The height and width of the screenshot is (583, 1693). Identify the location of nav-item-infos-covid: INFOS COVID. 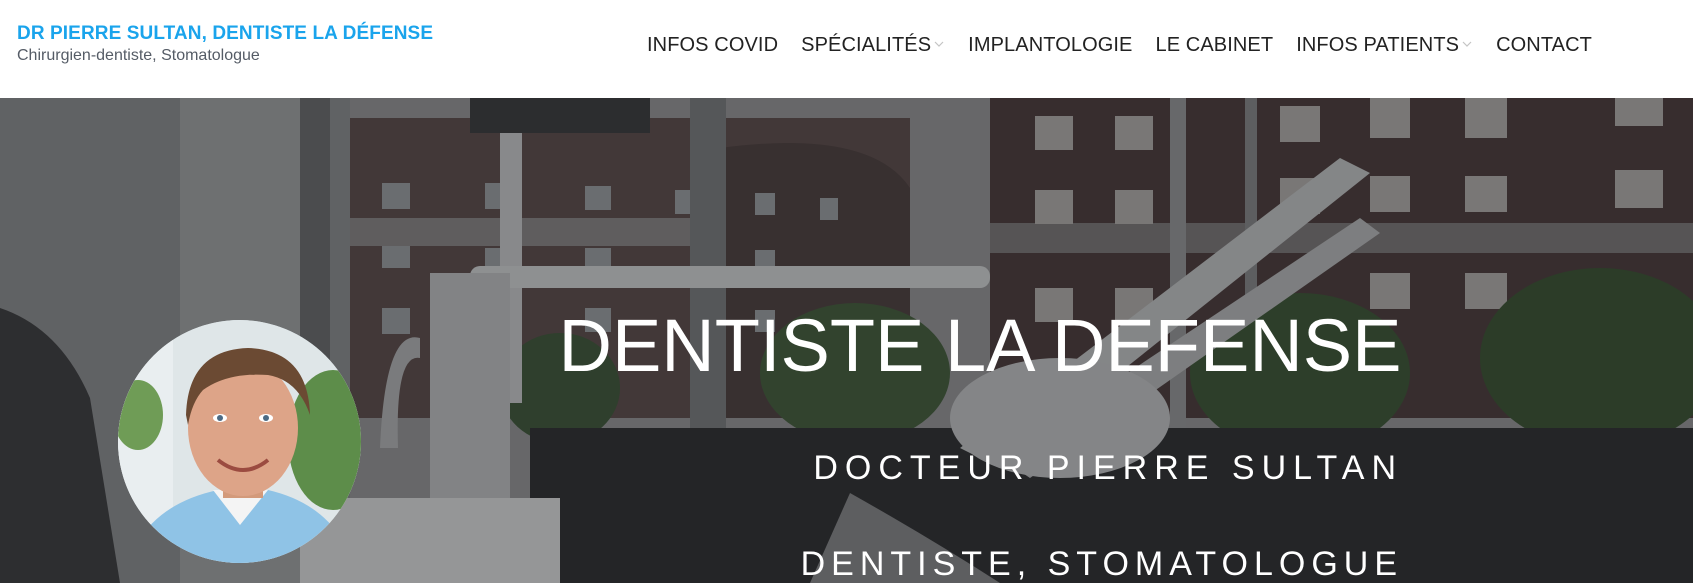
(712, 45).